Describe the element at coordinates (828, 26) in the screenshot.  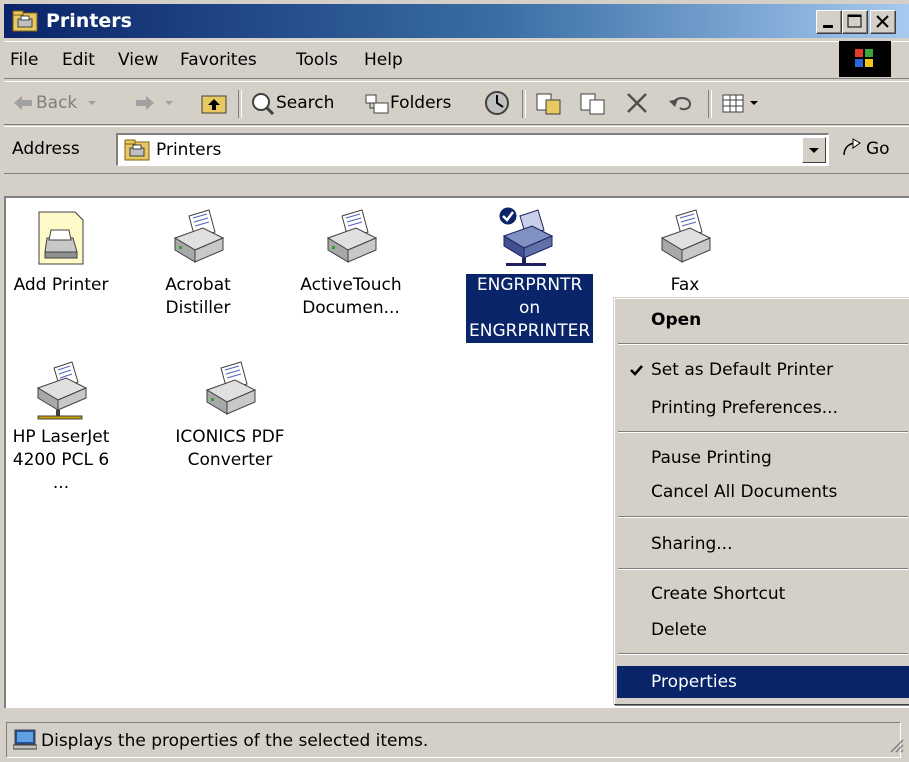
I see `minimize-icon` at that location.